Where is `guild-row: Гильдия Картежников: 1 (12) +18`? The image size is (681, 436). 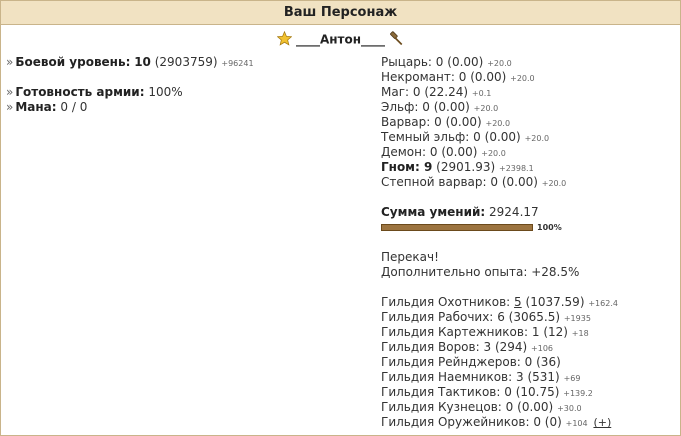 guild-row: Гильдия Картежников: 1 (12) +18 is located at coordinates (528, 332).